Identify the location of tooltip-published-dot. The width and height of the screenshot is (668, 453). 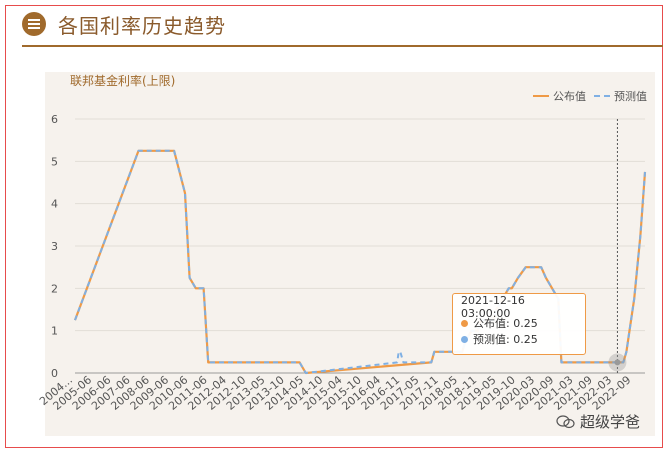
(464, 323).